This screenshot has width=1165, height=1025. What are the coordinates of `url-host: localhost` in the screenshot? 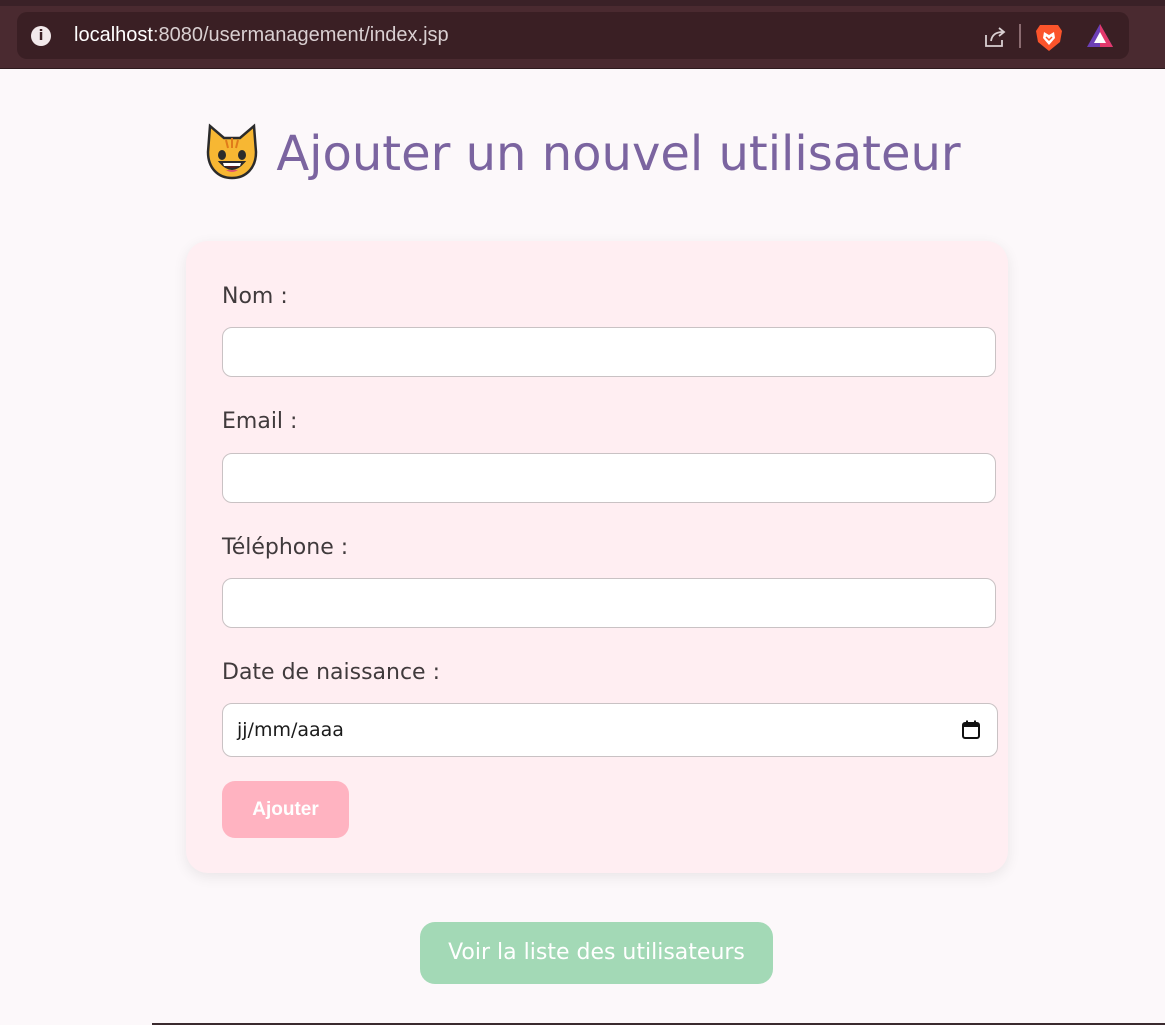 It's located at (113, 35).